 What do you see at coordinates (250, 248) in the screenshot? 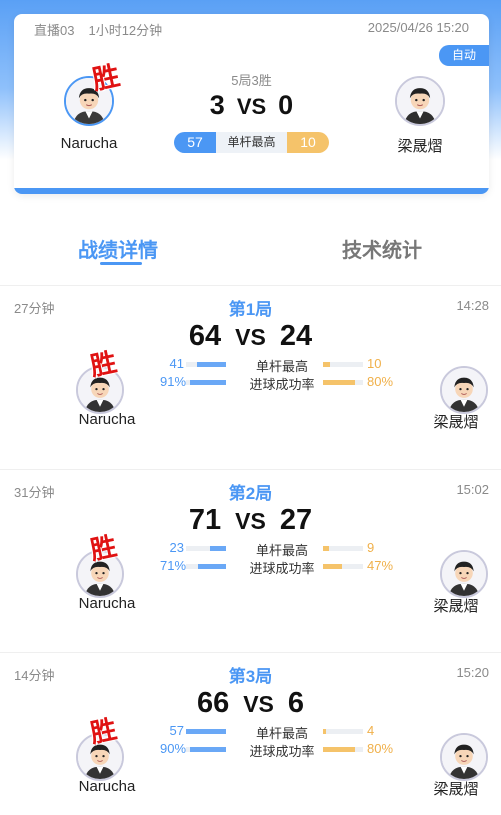
I see `tab-bar: 战绩详情 技术统计` at bounding box center [250, 248].